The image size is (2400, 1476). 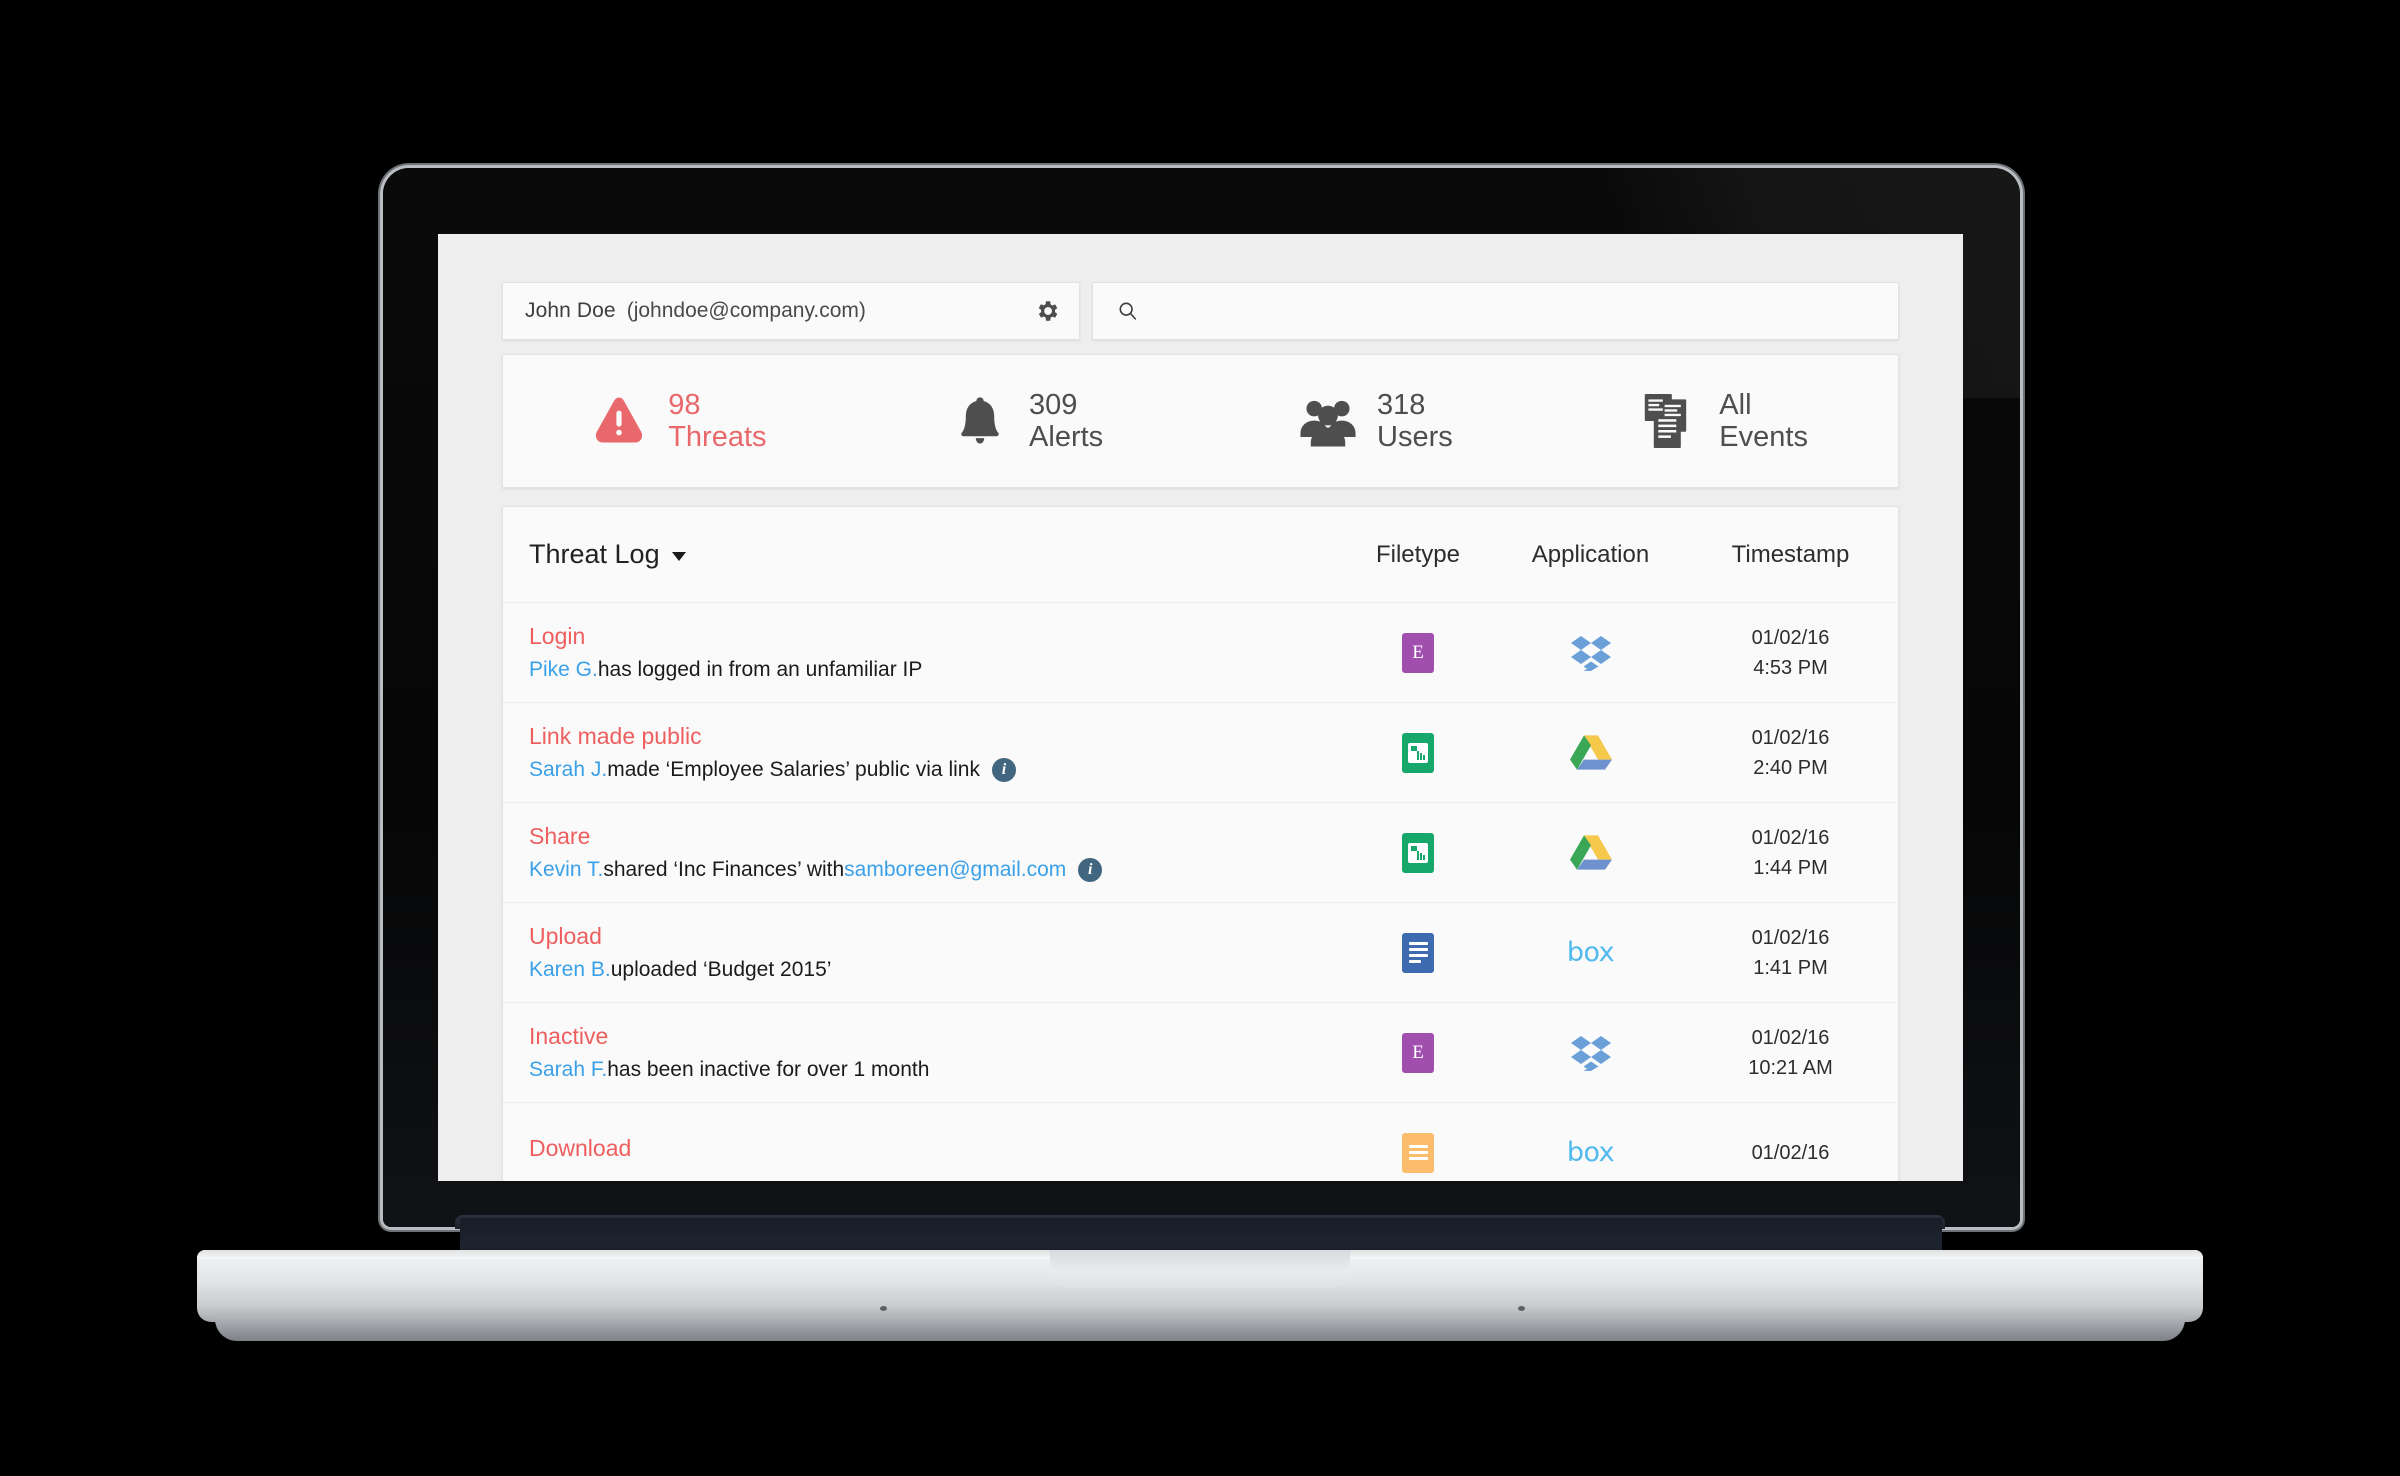 I want to click on row-description-cell: Download, so click(x=920, y=1152).